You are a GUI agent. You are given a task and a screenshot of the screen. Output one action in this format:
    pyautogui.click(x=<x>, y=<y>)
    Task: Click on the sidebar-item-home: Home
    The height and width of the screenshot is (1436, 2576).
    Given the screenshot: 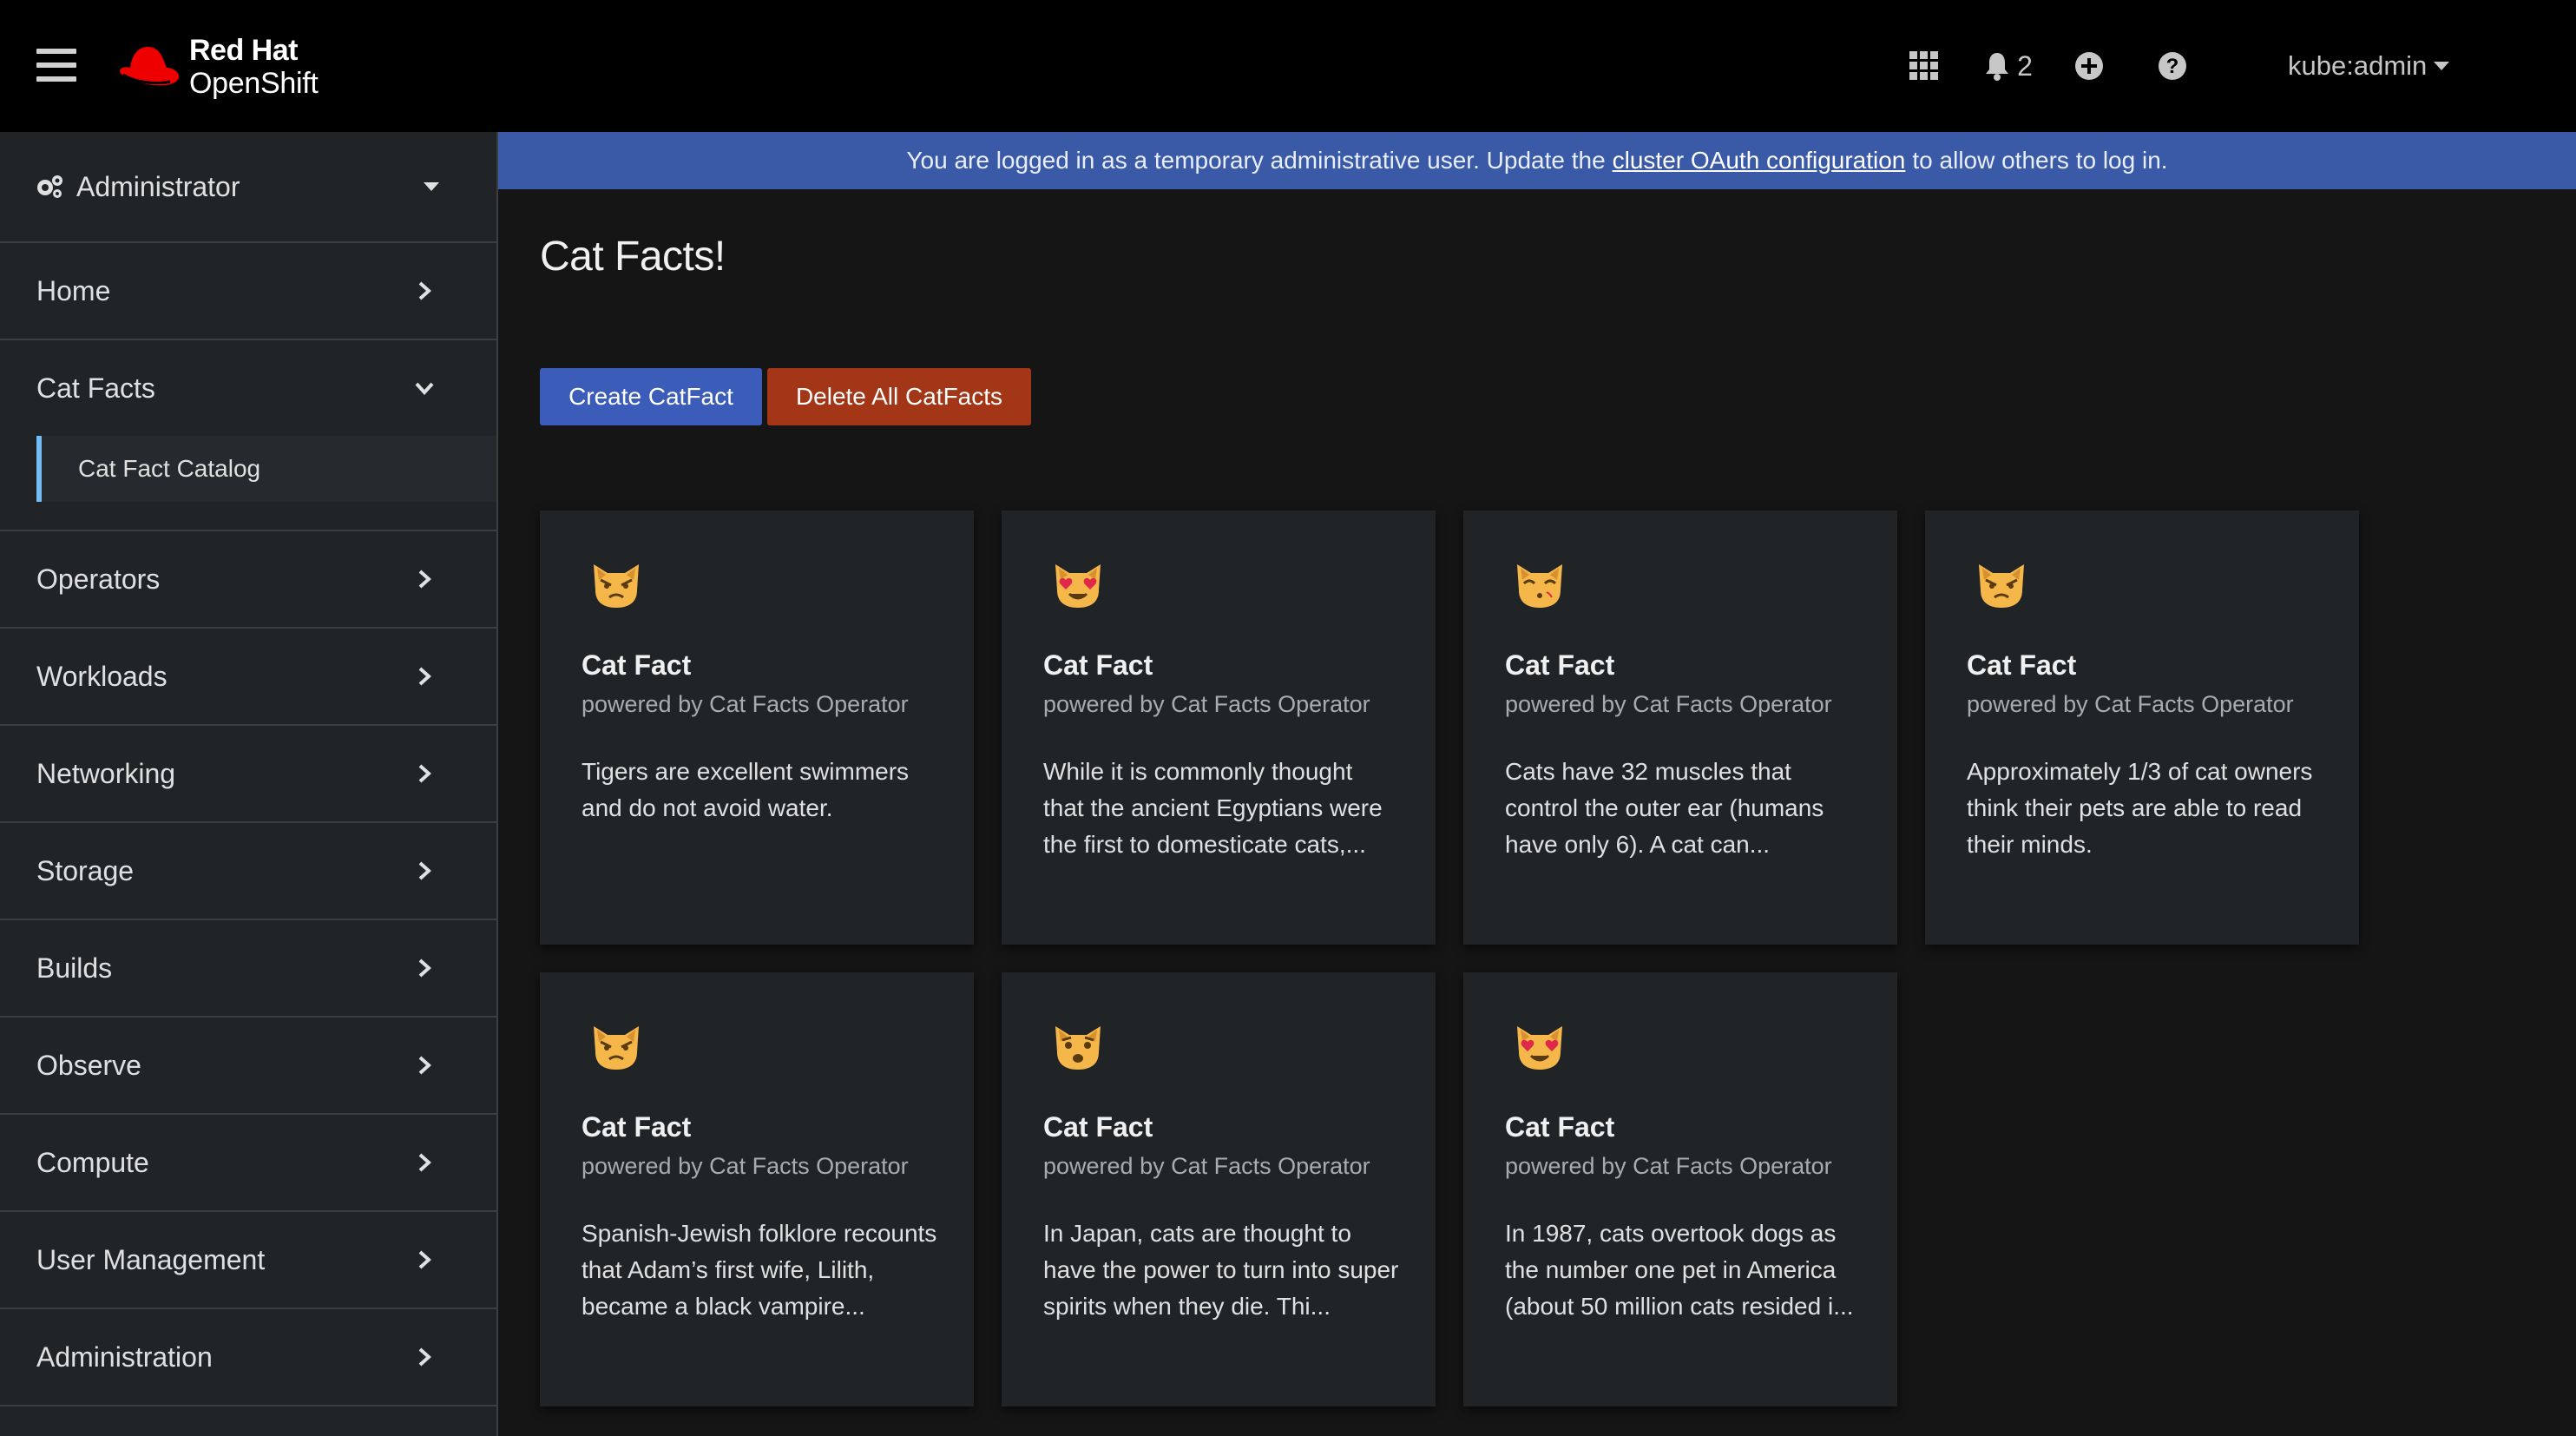 What is the action you would take?
    pyautogui.click(x=248, y=291)
    